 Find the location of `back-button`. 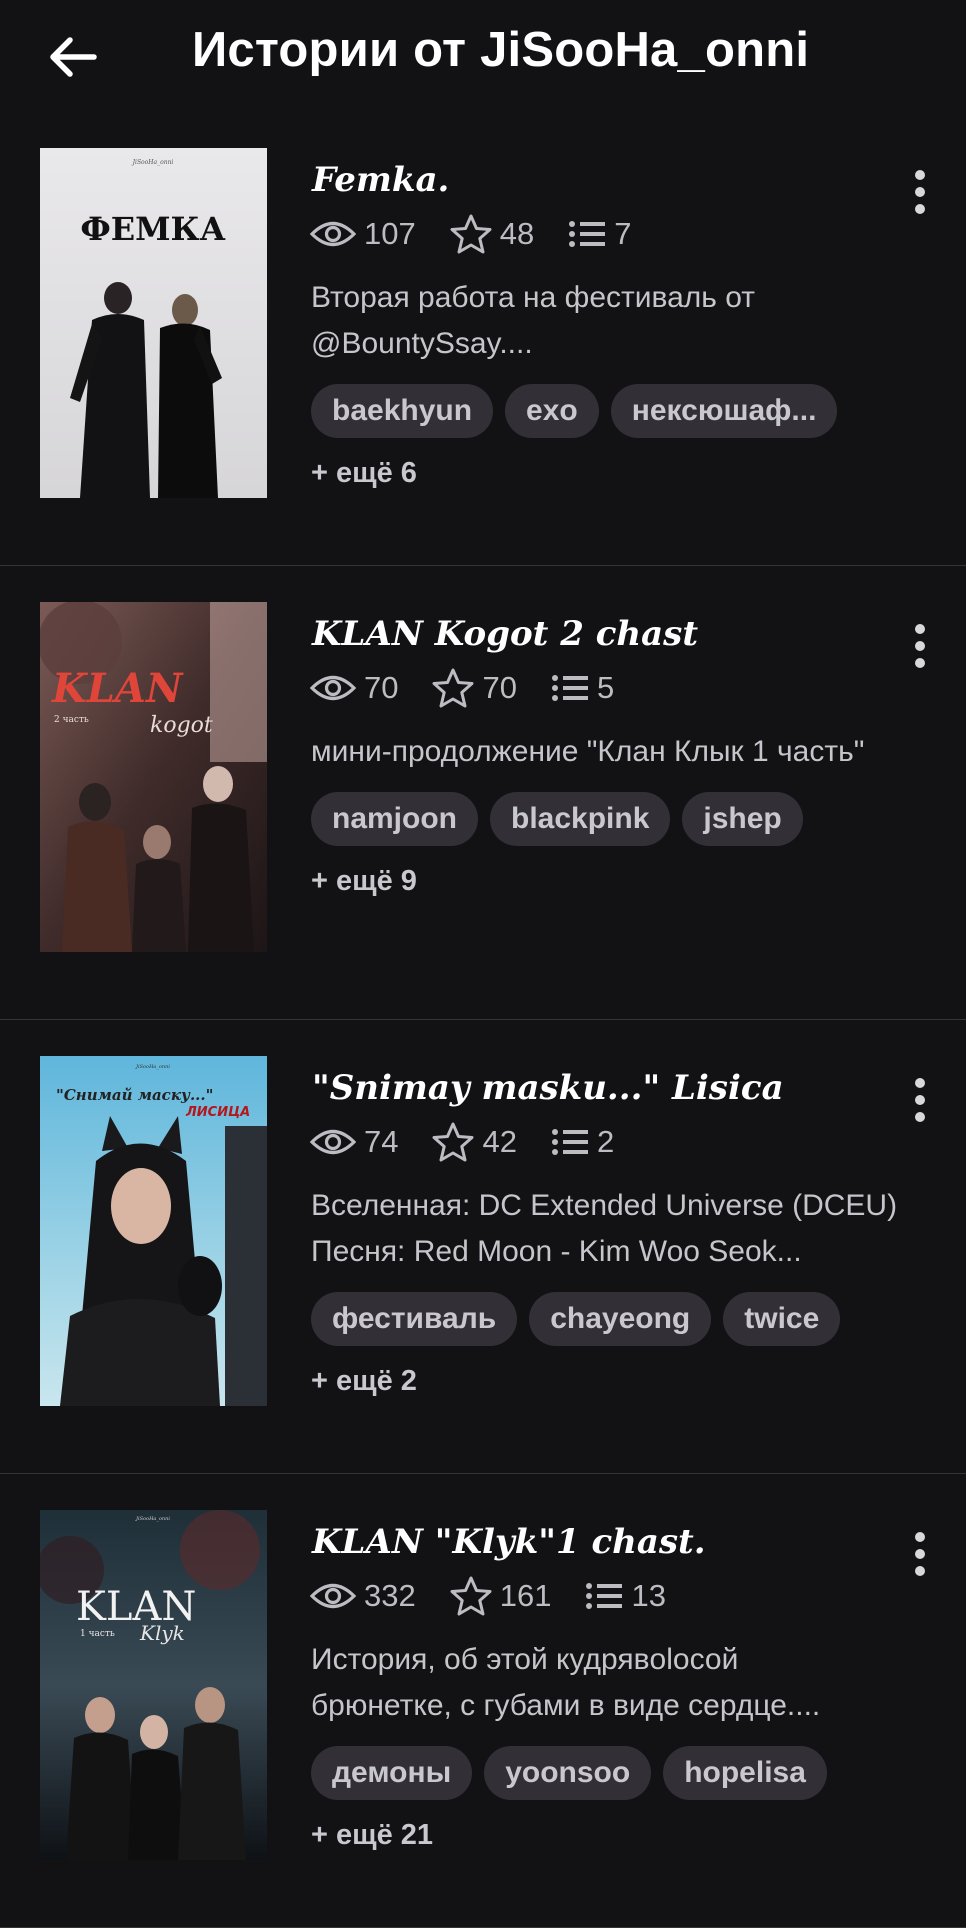

back-button is located at coordinates (73, 57).